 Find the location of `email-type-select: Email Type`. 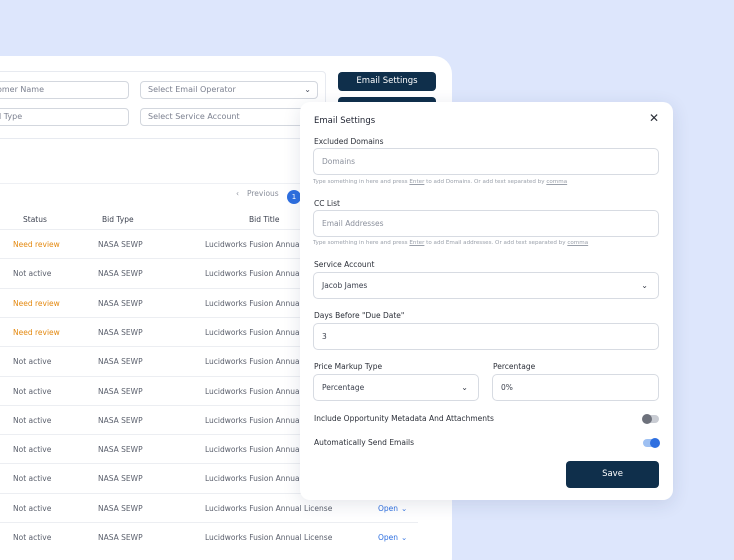

email-type-select: Email Type is located at coordinates (64, 117).